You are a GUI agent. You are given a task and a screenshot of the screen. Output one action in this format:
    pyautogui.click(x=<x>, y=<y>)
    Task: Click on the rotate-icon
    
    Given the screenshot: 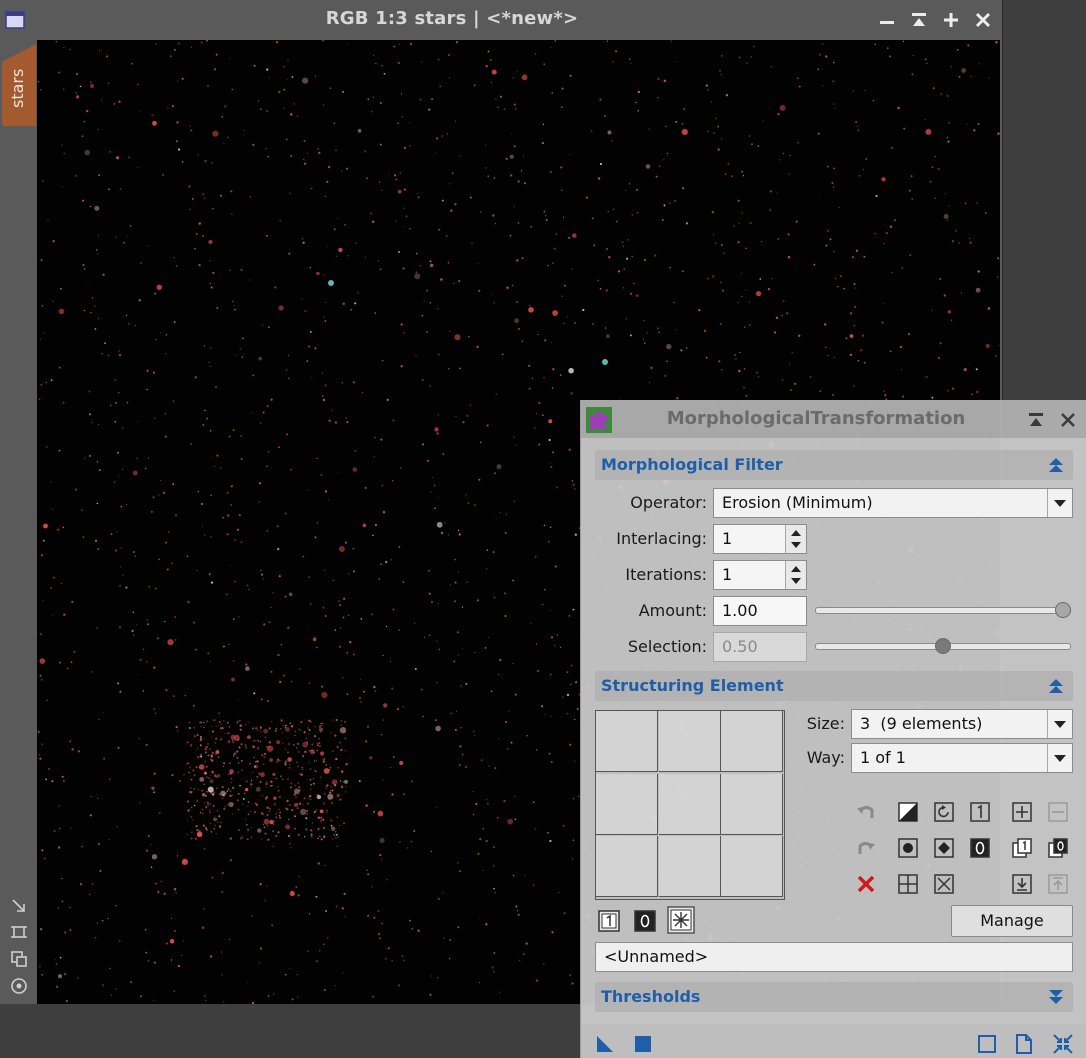 What is the action you would take?
    pyautogui.click(x=944, y=812)
    